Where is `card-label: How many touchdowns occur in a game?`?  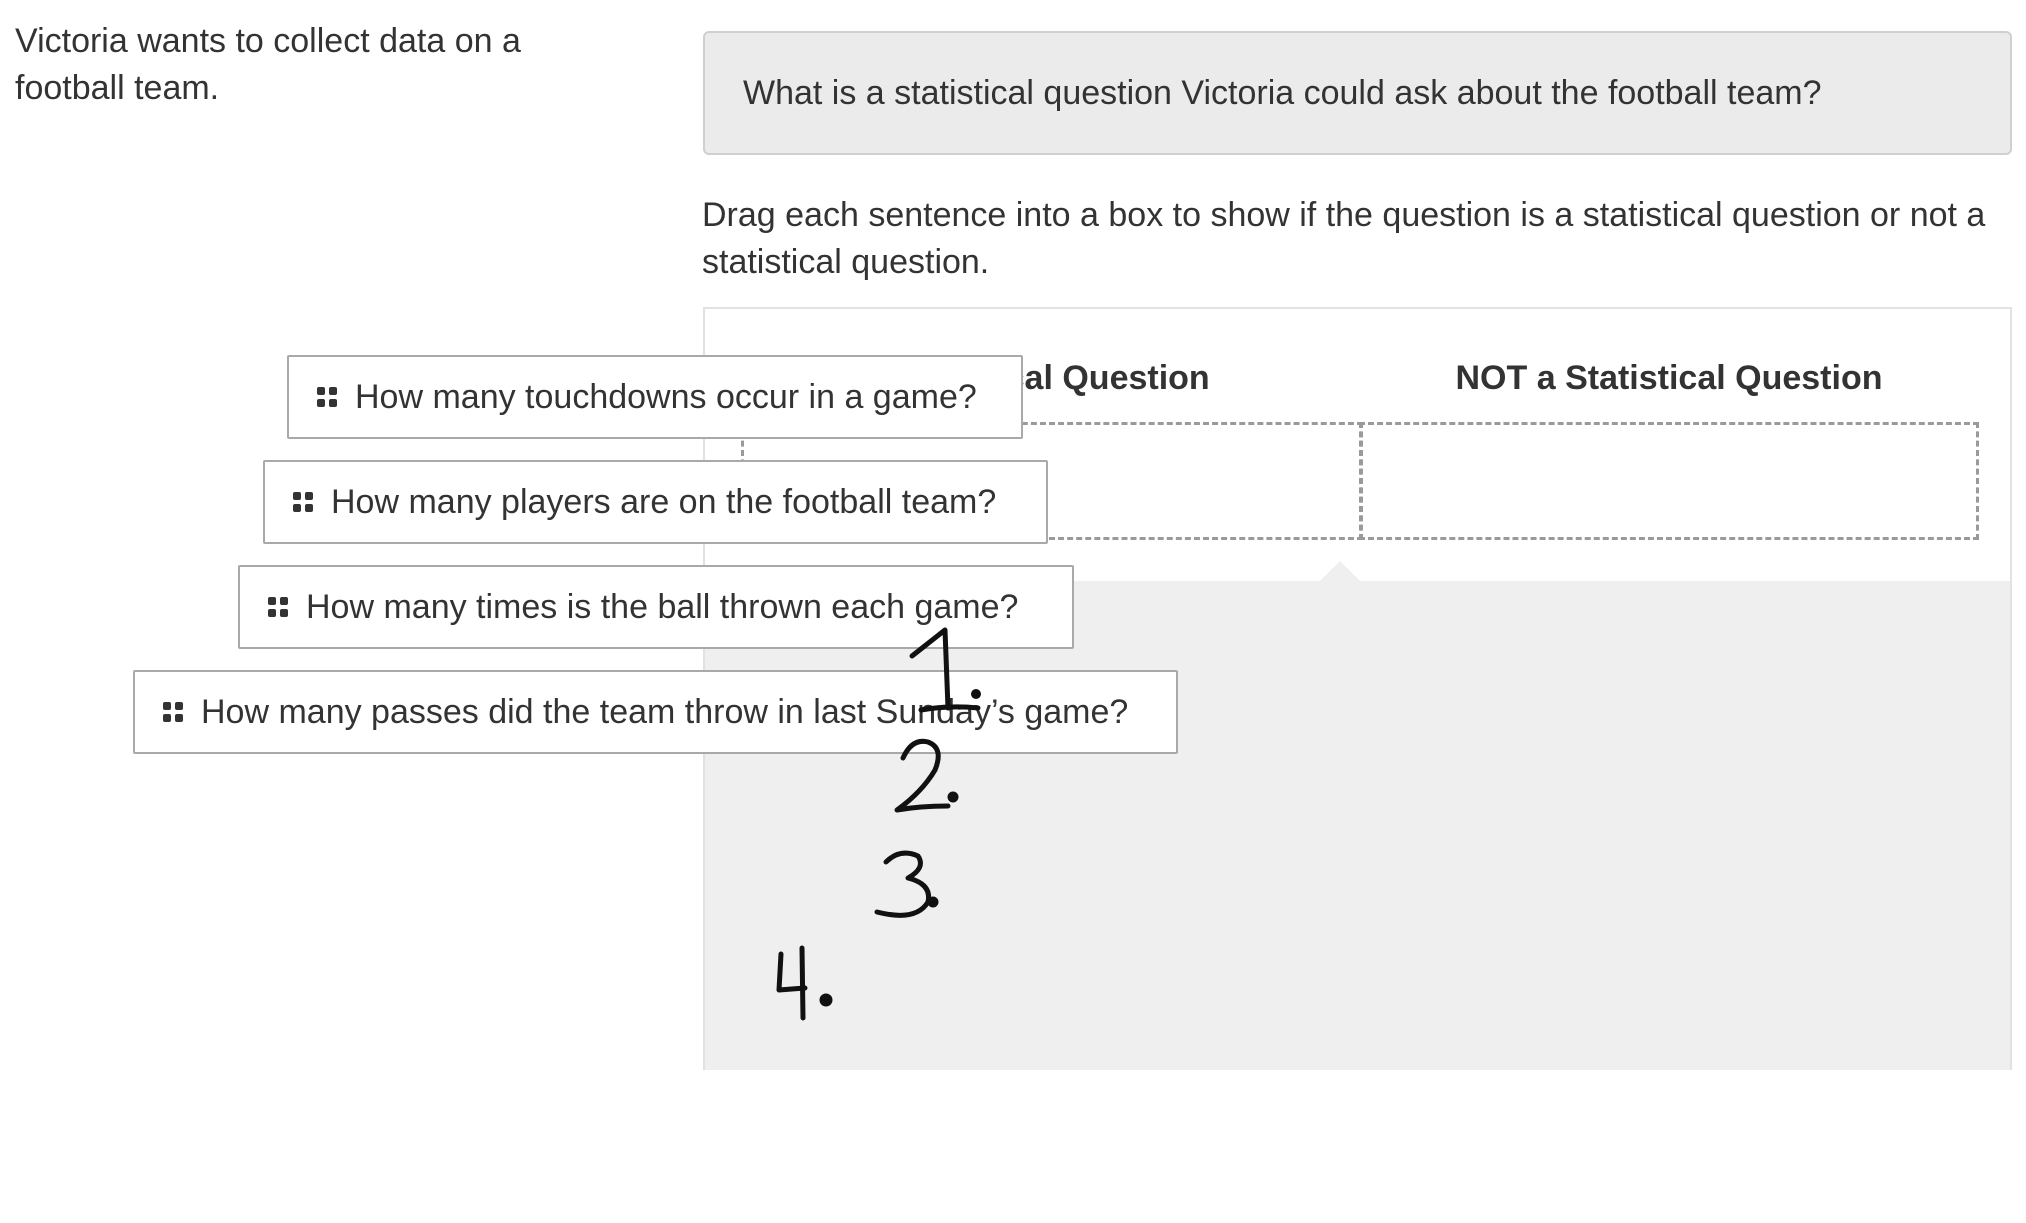 card-label: How many touchdowns occur in a game? is located at coordinates (666, 396).